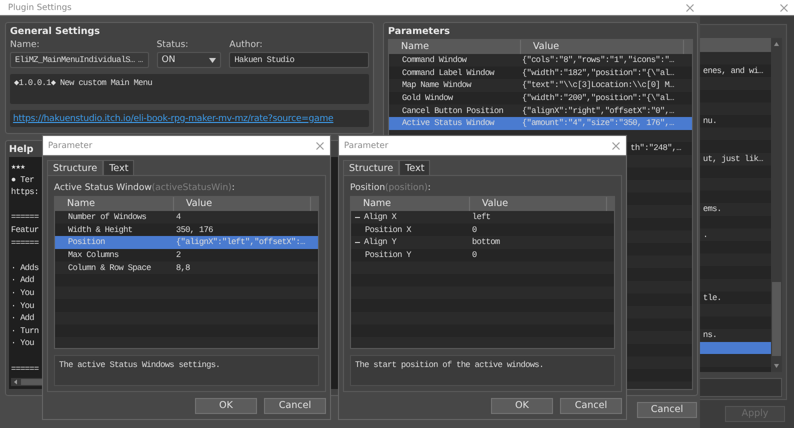 This screenshot has height=428, width=794. I want to click on name-cell: Column & Row Space, so click(109, 267).